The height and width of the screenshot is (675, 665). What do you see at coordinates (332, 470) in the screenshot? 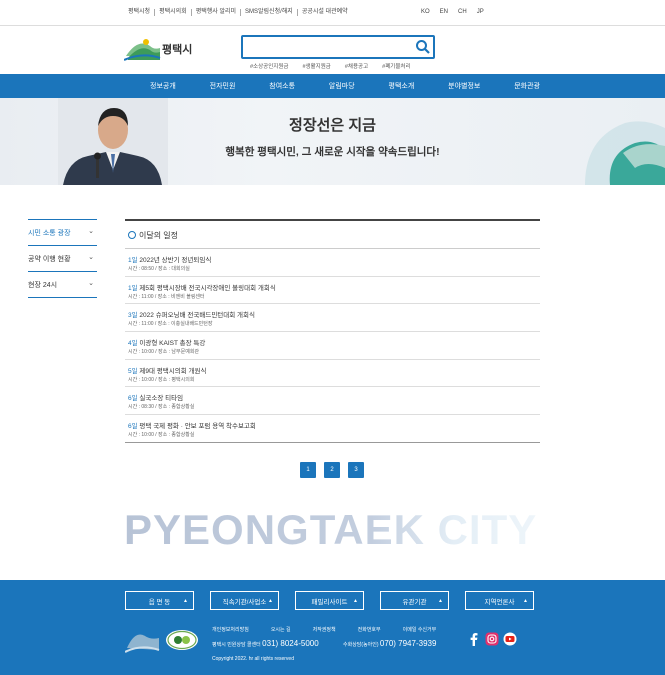
I see `page-button-2: 2` at bounding box center [332, 470].